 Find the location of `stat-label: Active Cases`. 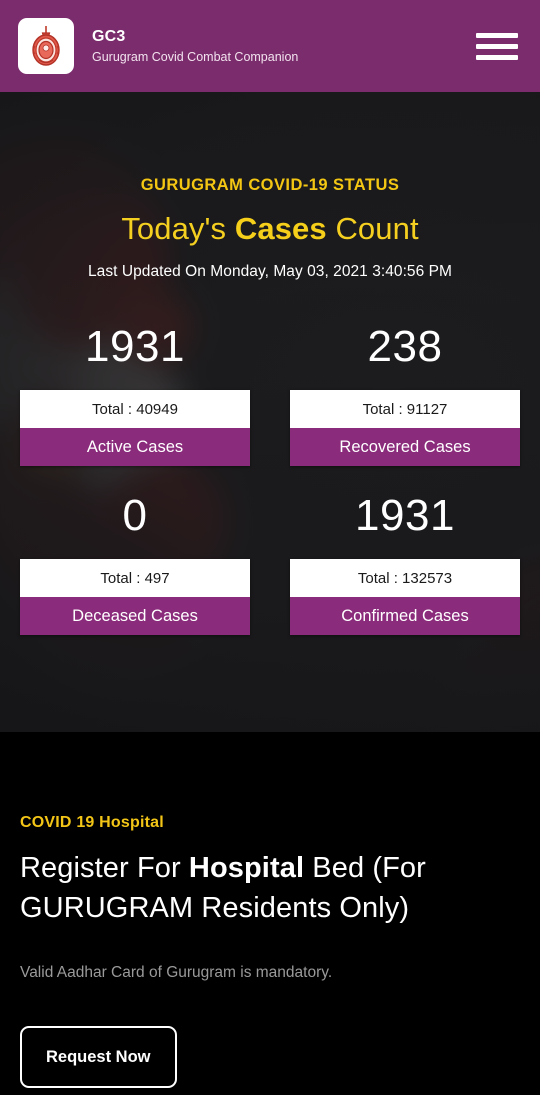

stat-label: Active Cases is located at coordinates (135, 447).